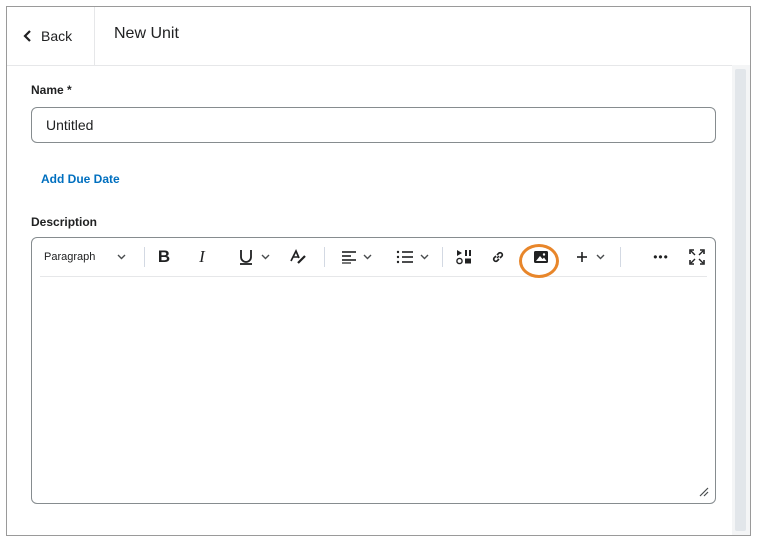 The height and width of the screenshot is (543, 759). What do you see at coordinates (404, 257) in the screenshot?
I see `bulleted-list-icon` at bounding box center [404, 257].